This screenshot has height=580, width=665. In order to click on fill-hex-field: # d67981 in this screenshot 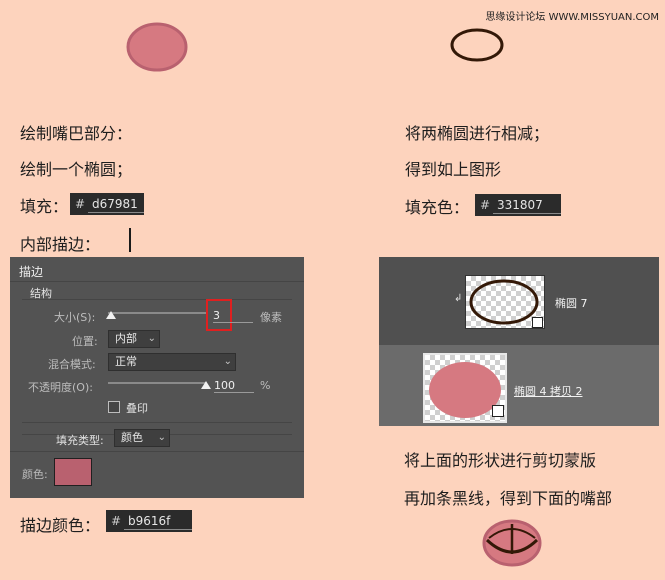, I will do `click(107, 204)`.